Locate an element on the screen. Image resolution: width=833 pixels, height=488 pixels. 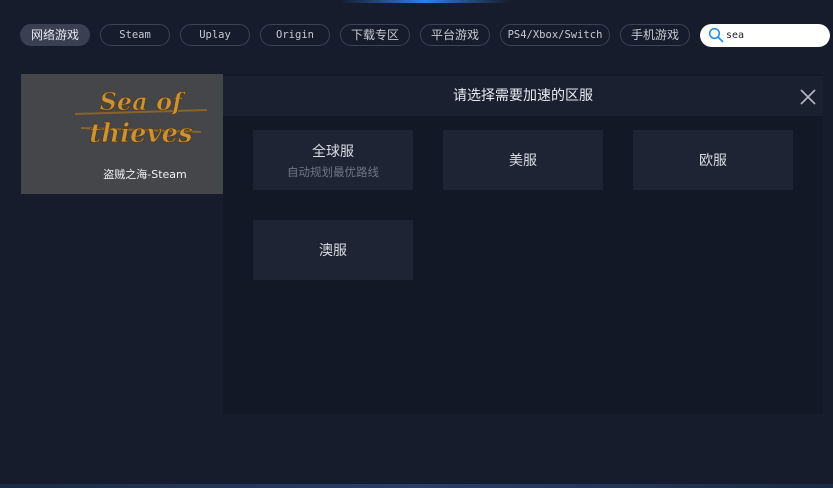
game-card: Sea of thieves 盗贼之海-Steam is located at coordinates (122, 134).